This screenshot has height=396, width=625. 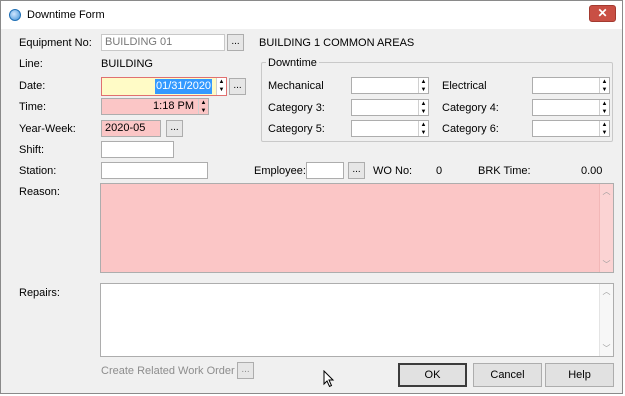 What do you see at coordinates (292, 63) in the screenshot?
I see `downtime-group-title: Downtime` at bounding box center [292, 63].